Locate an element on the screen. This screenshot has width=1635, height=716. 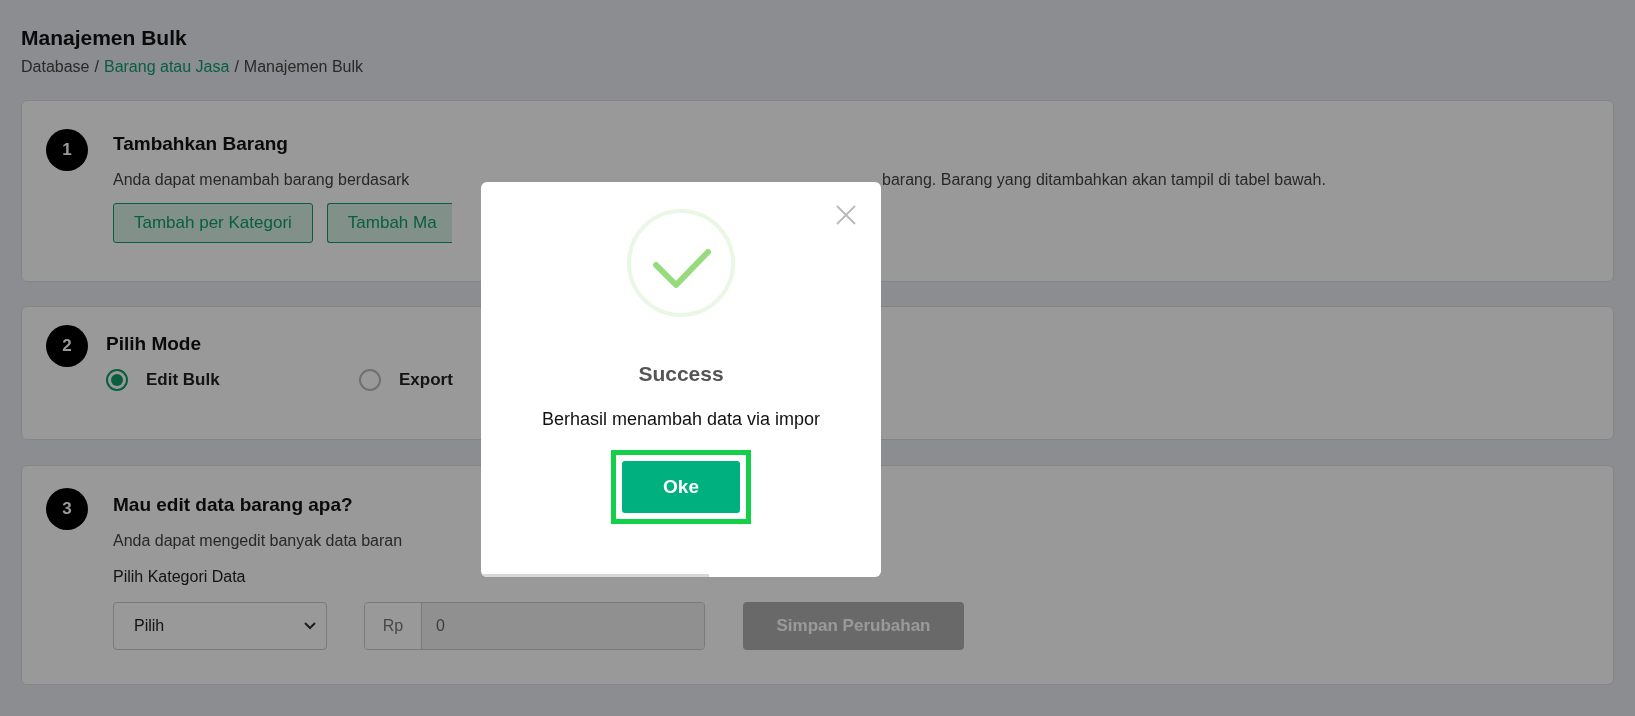
chevron-down-icon is located at coordinates (310, 626).